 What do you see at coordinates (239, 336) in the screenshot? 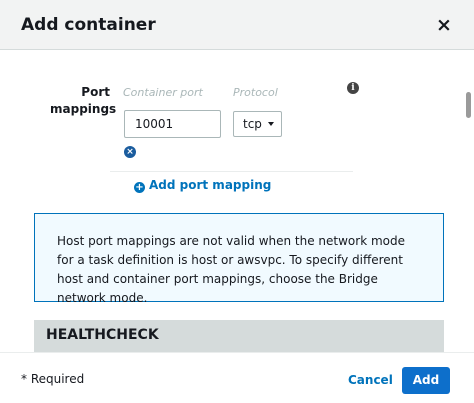
I see `healthcheck-section-header: HEALTHCHECK` at bounding box center [239, 336].